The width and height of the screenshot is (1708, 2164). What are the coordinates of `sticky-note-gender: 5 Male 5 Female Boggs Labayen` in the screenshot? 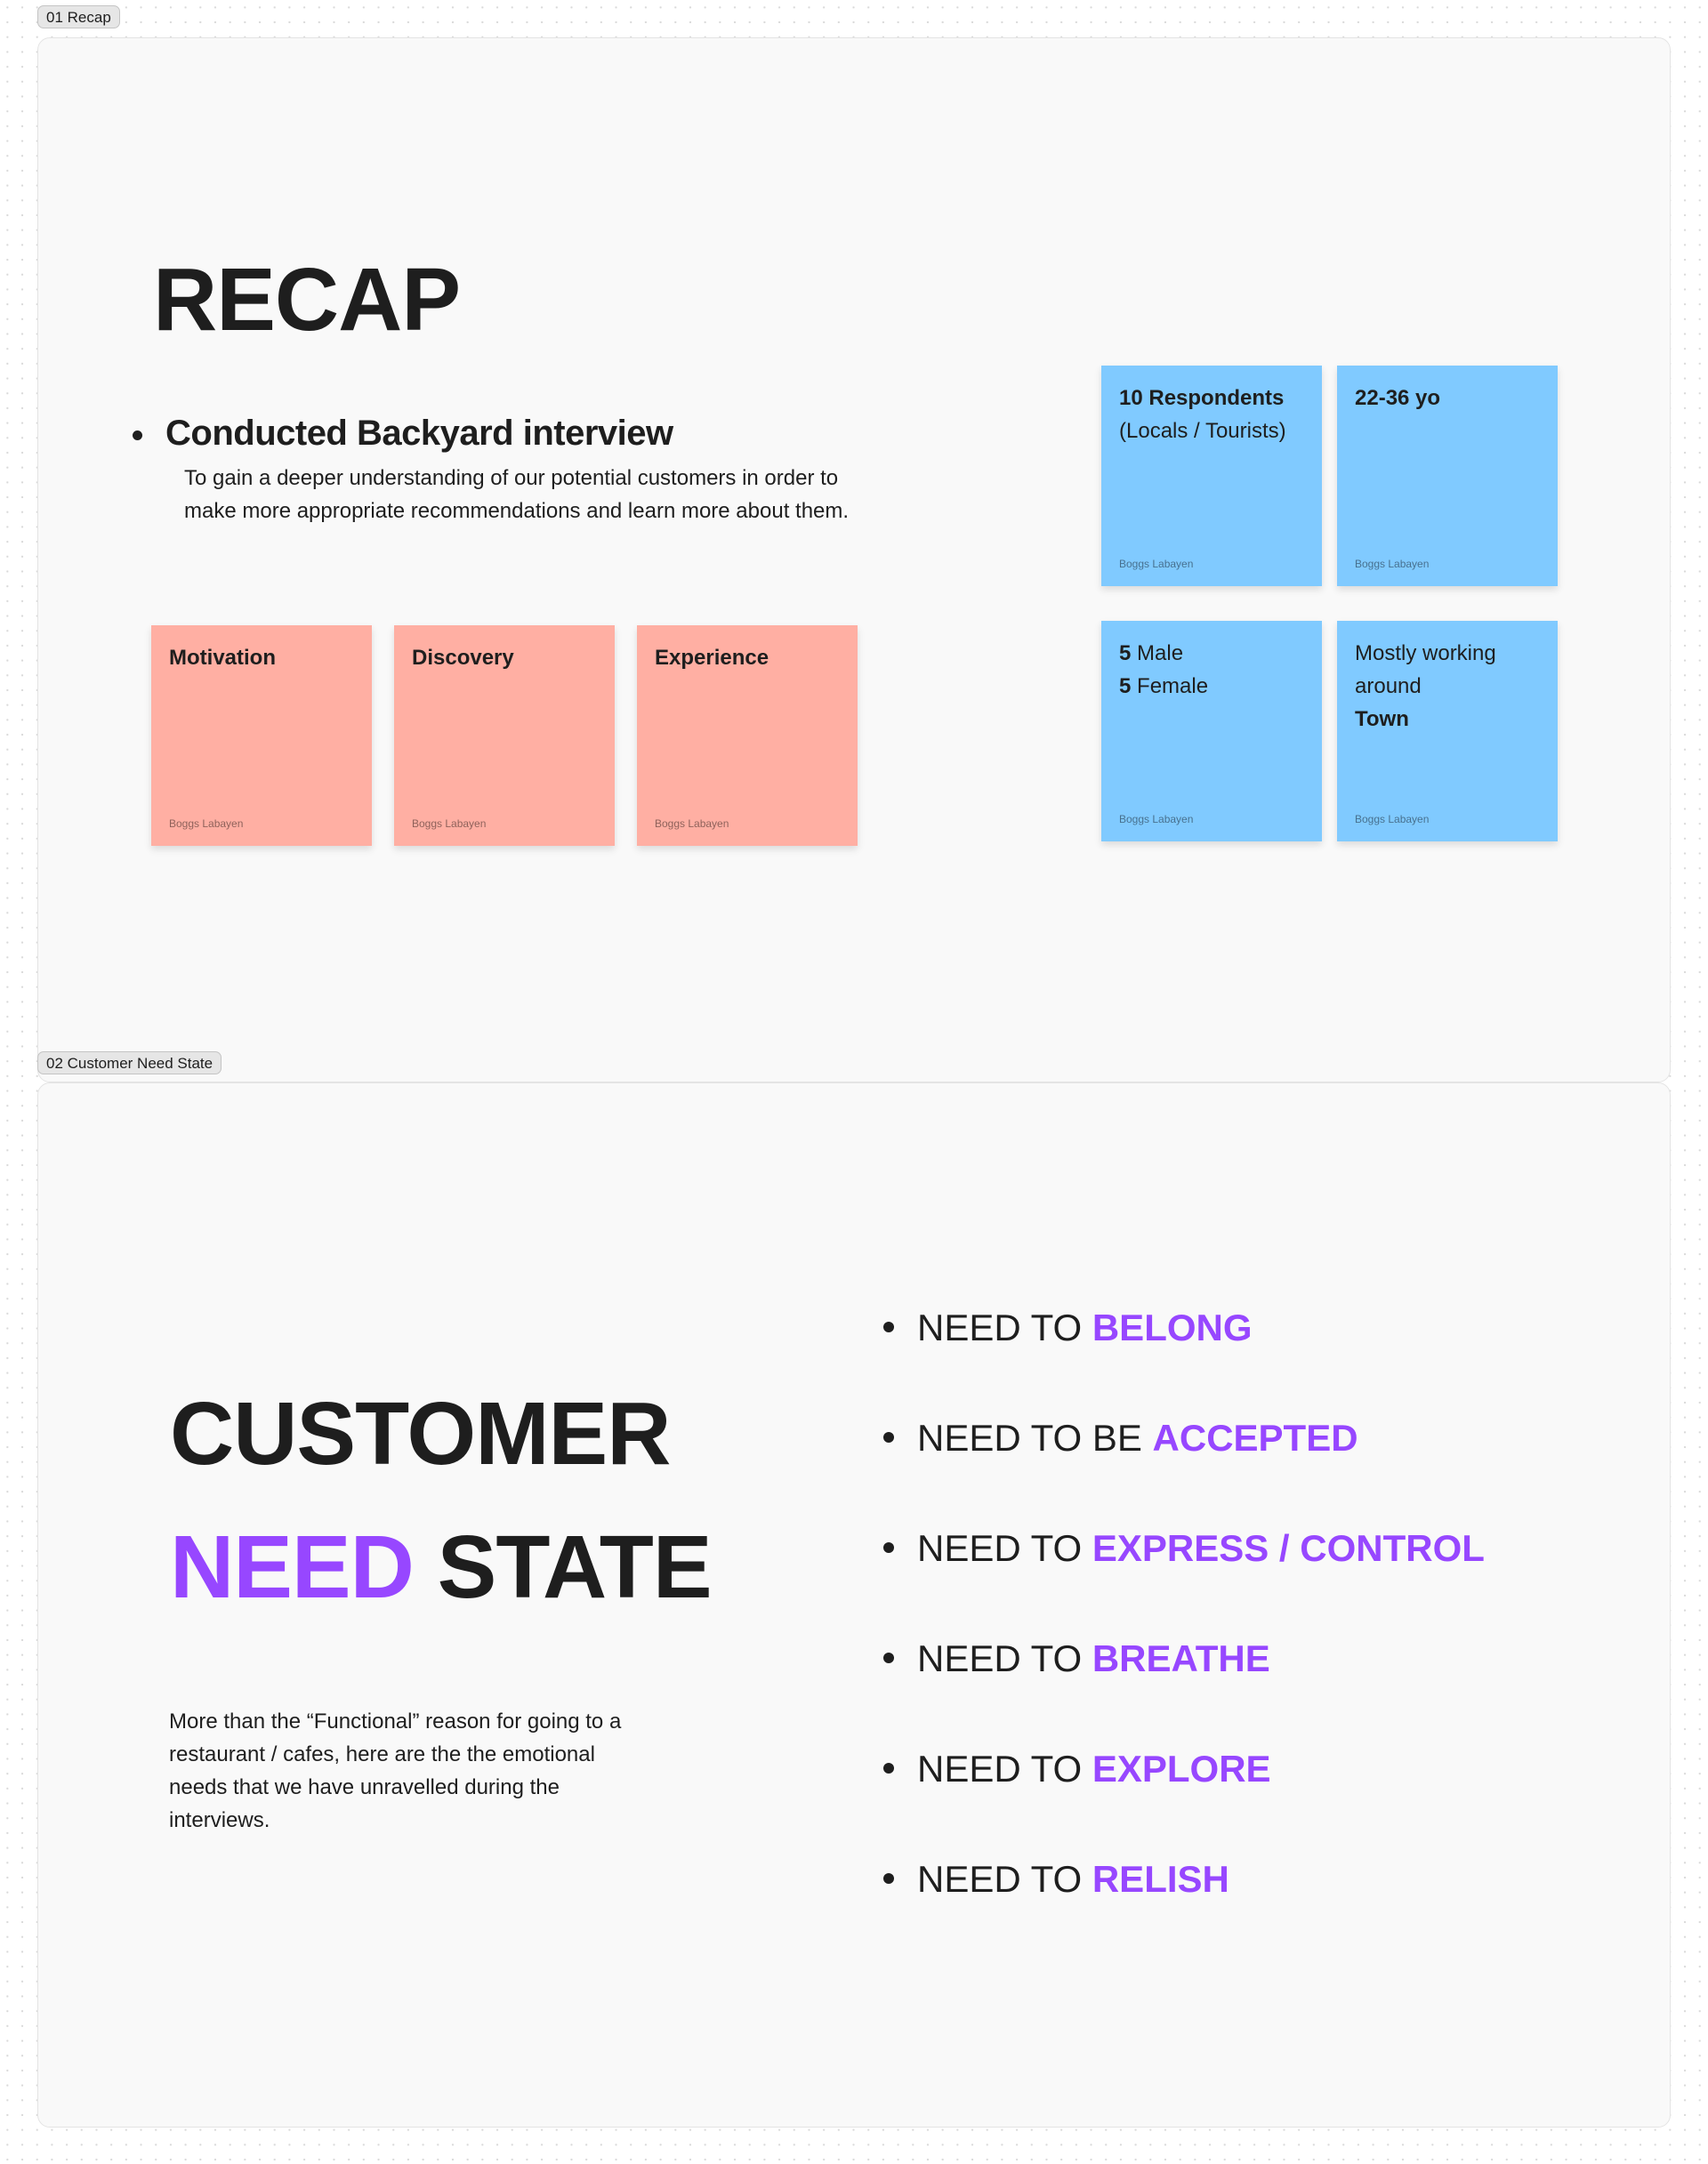 It's located at (1211, 731).